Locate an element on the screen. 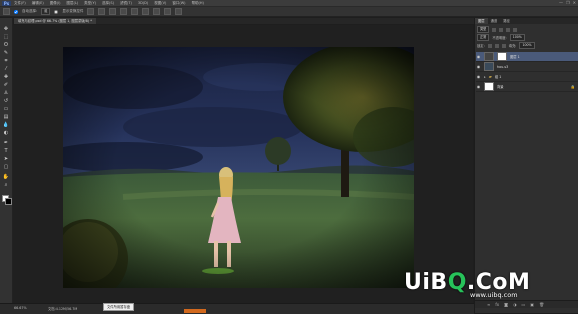 The width and height of the screenshot is (578, 314). menu-file: 文件(F) is located at coordinates (20, 3).